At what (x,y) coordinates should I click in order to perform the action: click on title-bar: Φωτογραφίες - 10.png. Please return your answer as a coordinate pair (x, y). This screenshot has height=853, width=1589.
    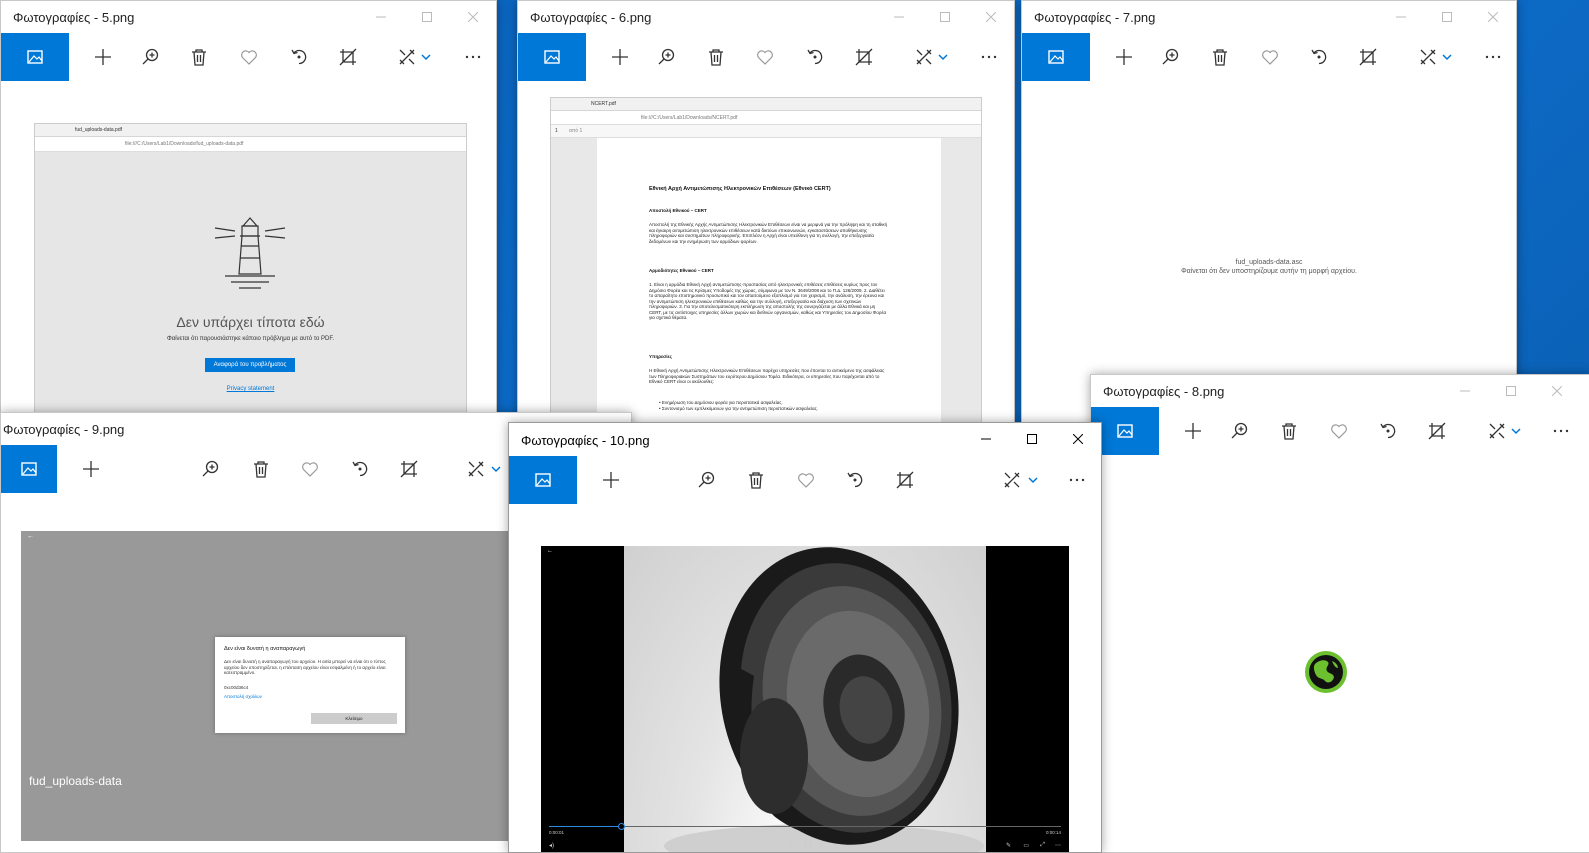
    Looking at the image, I should click on (805, 439).